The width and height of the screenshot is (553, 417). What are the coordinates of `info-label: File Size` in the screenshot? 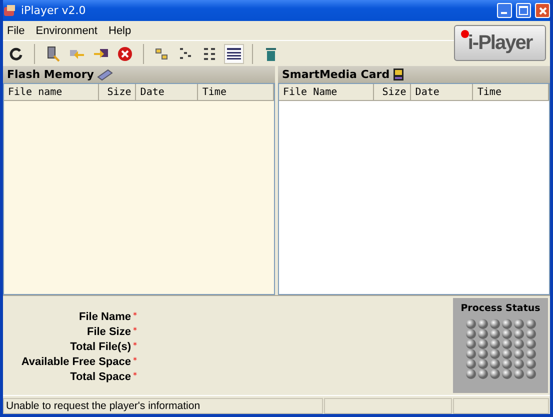 It's located at (108, 332).